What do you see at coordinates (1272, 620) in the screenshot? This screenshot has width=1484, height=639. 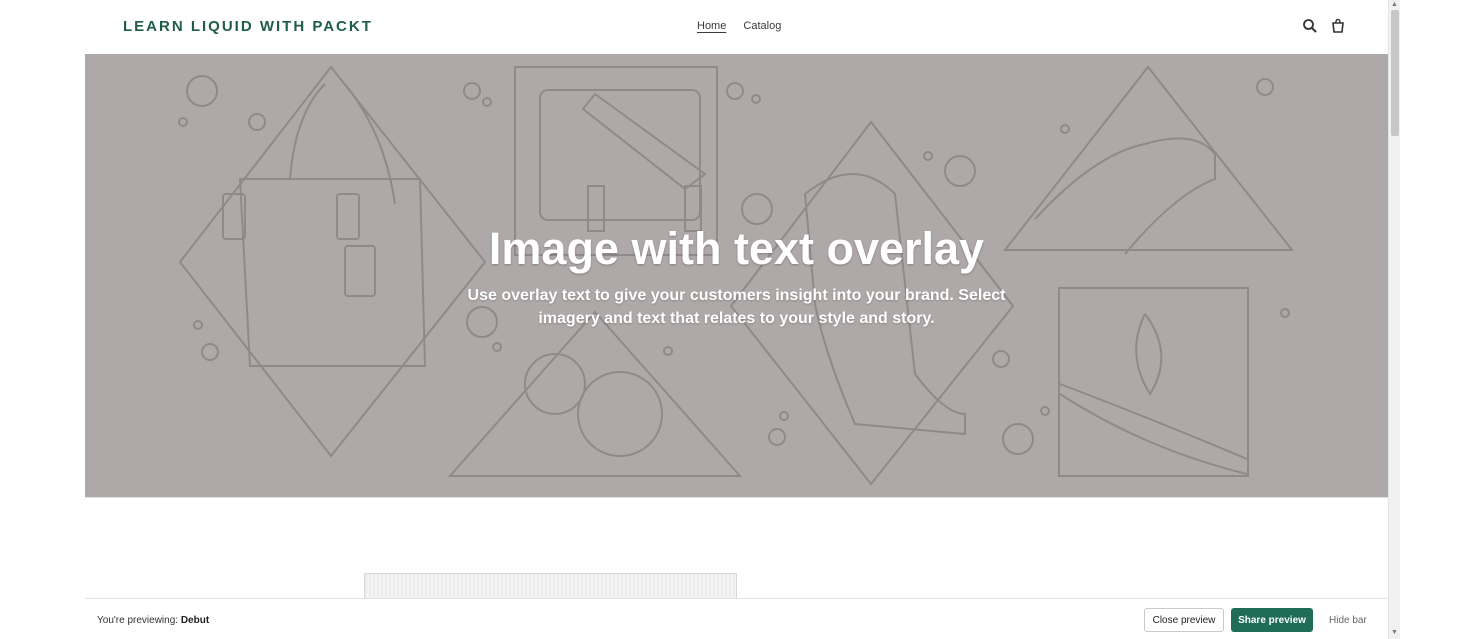 I see `share-preview-button: Share preview` at bounding box center [1272, 620].